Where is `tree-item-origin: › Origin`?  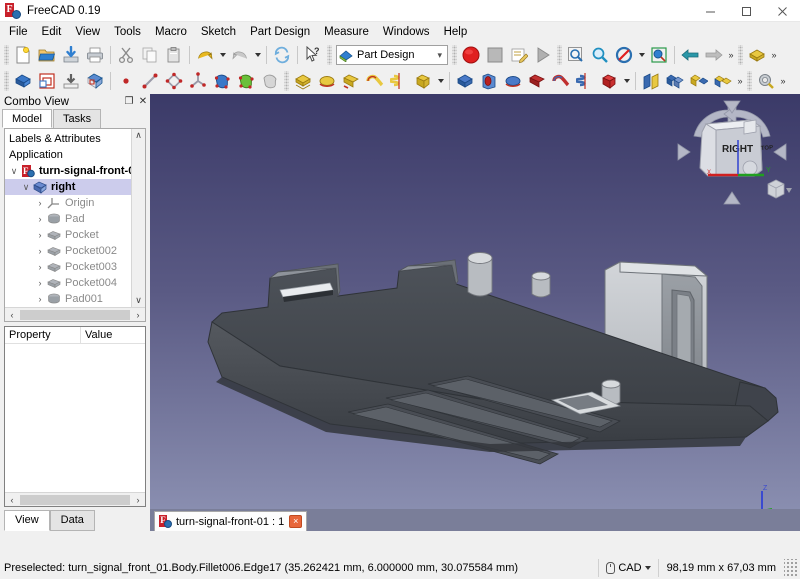 tree-item-origin: › Origin is located at coordinates (75, 203).